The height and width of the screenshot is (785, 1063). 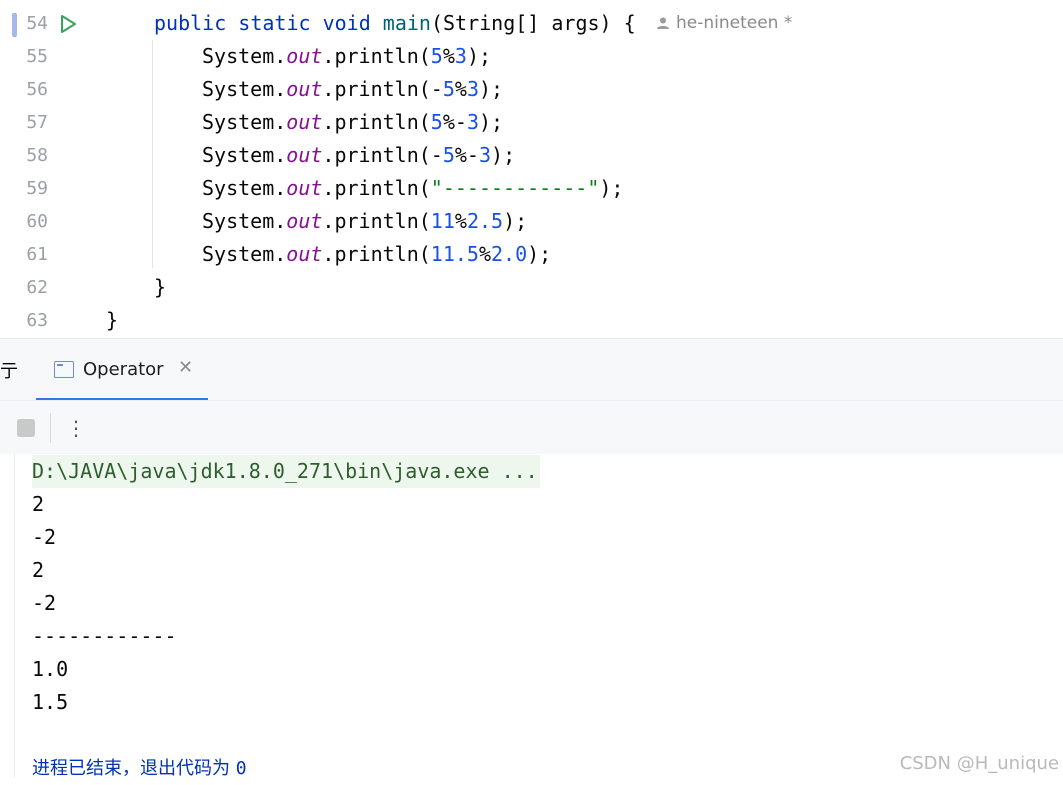 I want to click on tool-window-title: 亍, so click(x=9, y=371).